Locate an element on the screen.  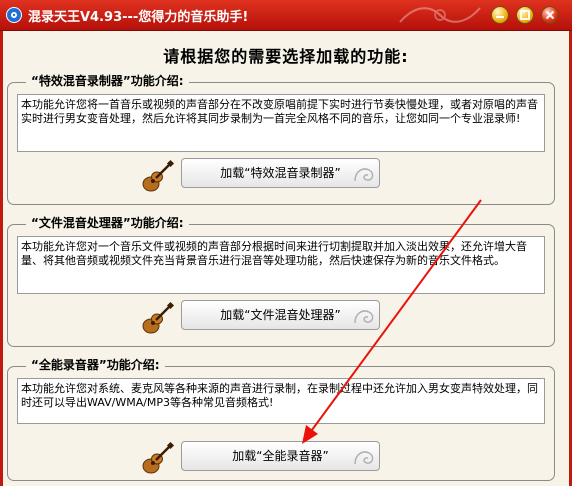
button-label: 加载“全能录音器” is located at coordinates (280, 456).